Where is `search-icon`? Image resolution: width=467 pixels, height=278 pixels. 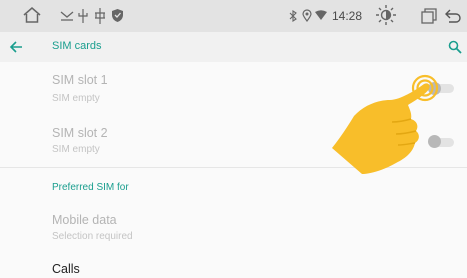
search-icon is located at coordinates (455, 47).